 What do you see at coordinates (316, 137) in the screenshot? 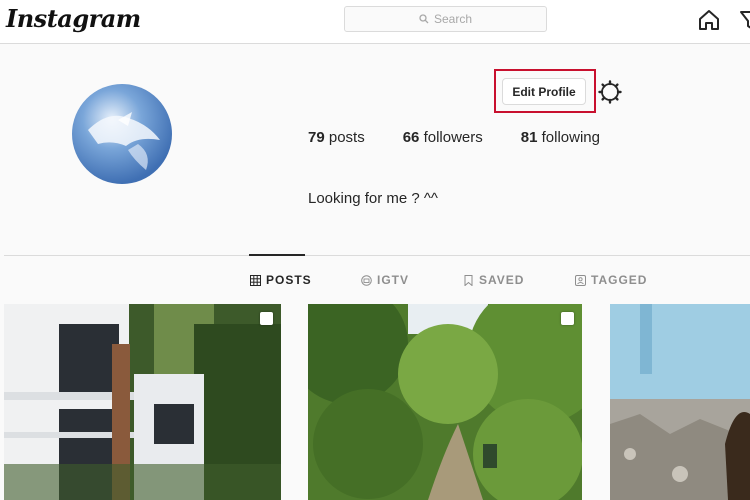
I see `posts-count: 79` at bounding box center [316, 137].